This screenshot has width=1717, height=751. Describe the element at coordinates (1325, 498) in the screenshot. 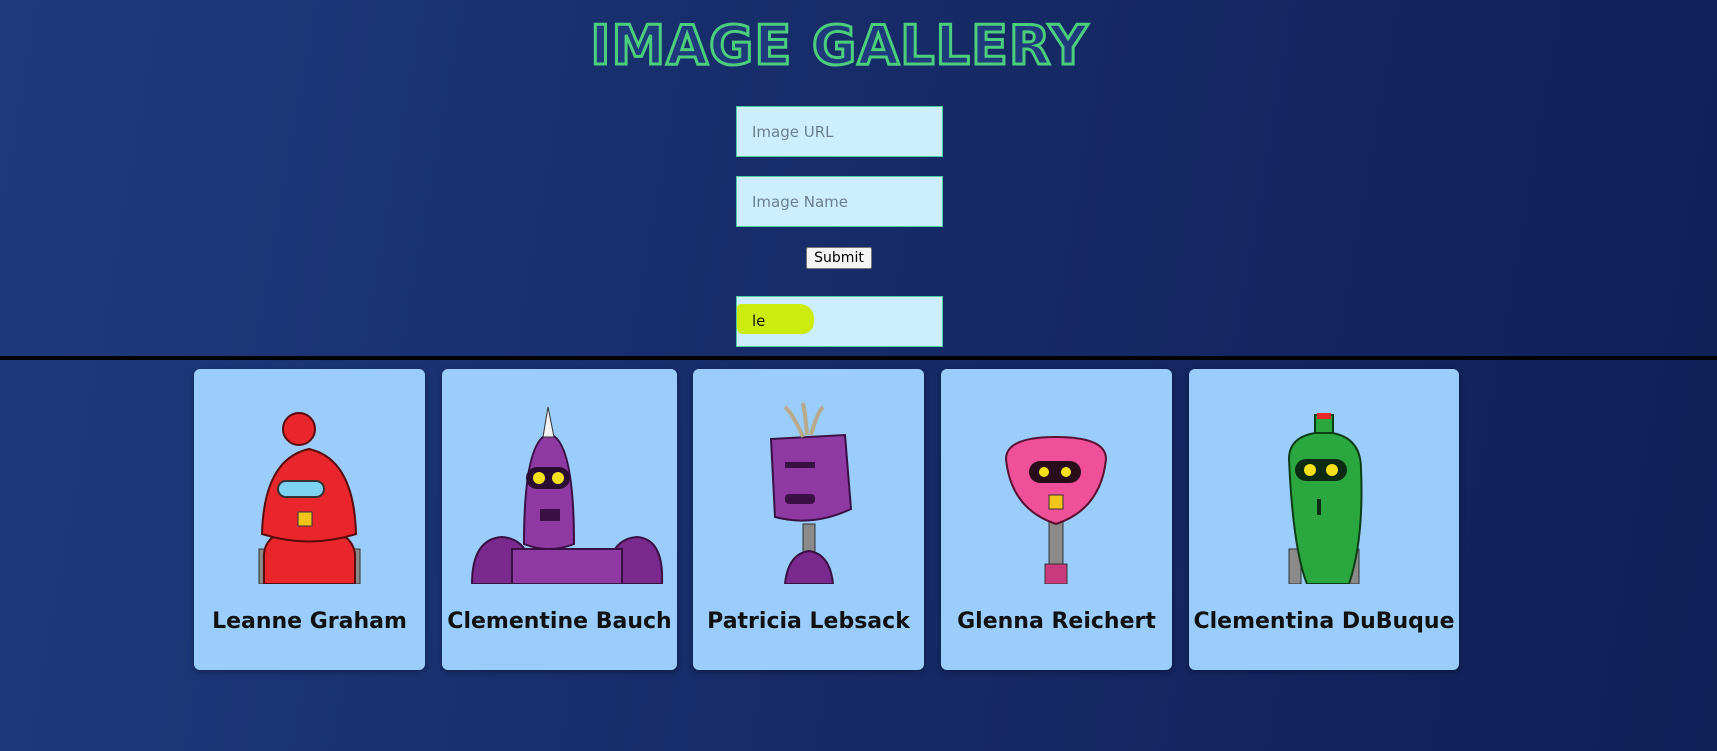

I see `green-robot-icon` at that location.